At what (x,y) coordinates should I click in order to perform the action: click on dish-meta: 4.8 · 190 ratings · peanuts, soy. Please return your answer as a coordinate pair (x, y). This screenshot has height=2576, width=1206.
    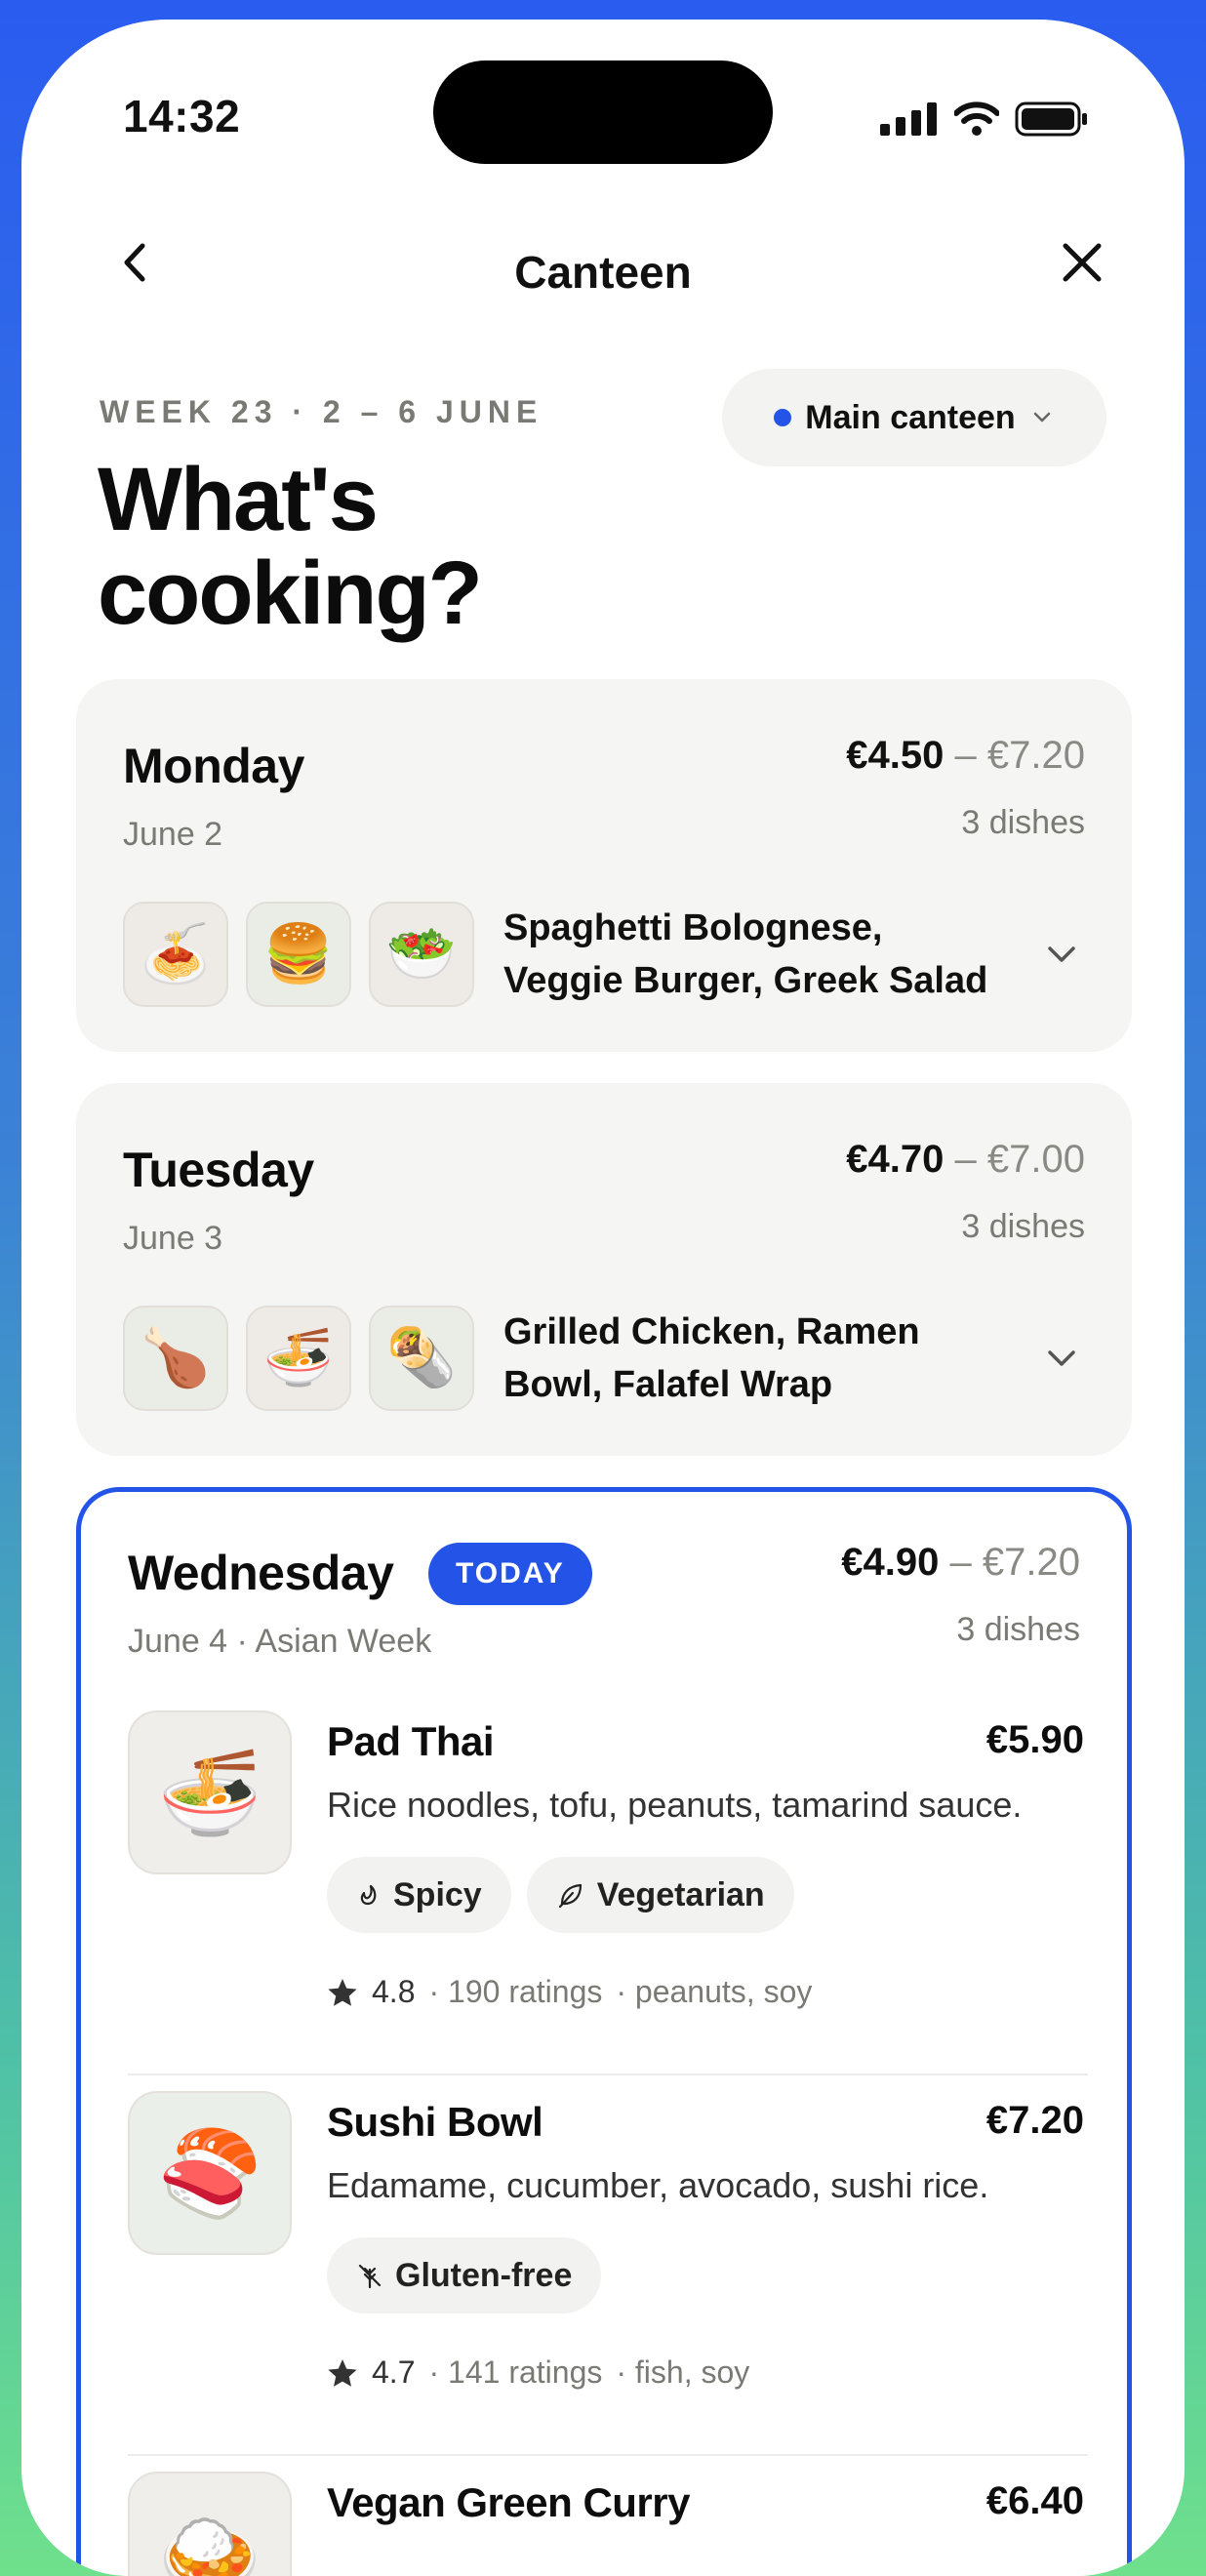
    Looking at the image, I should click on (569, 1992).